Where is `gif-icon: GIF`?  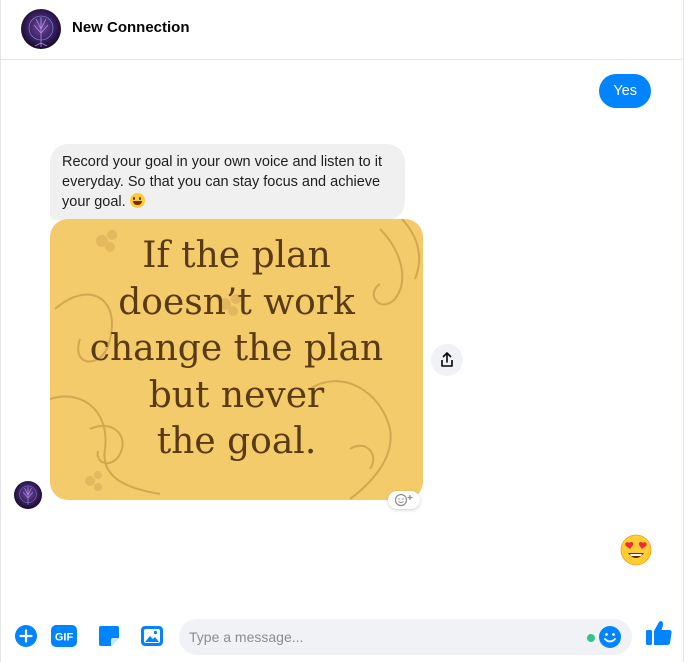 gif-icon: GIF is located at coordinates (64, 636).